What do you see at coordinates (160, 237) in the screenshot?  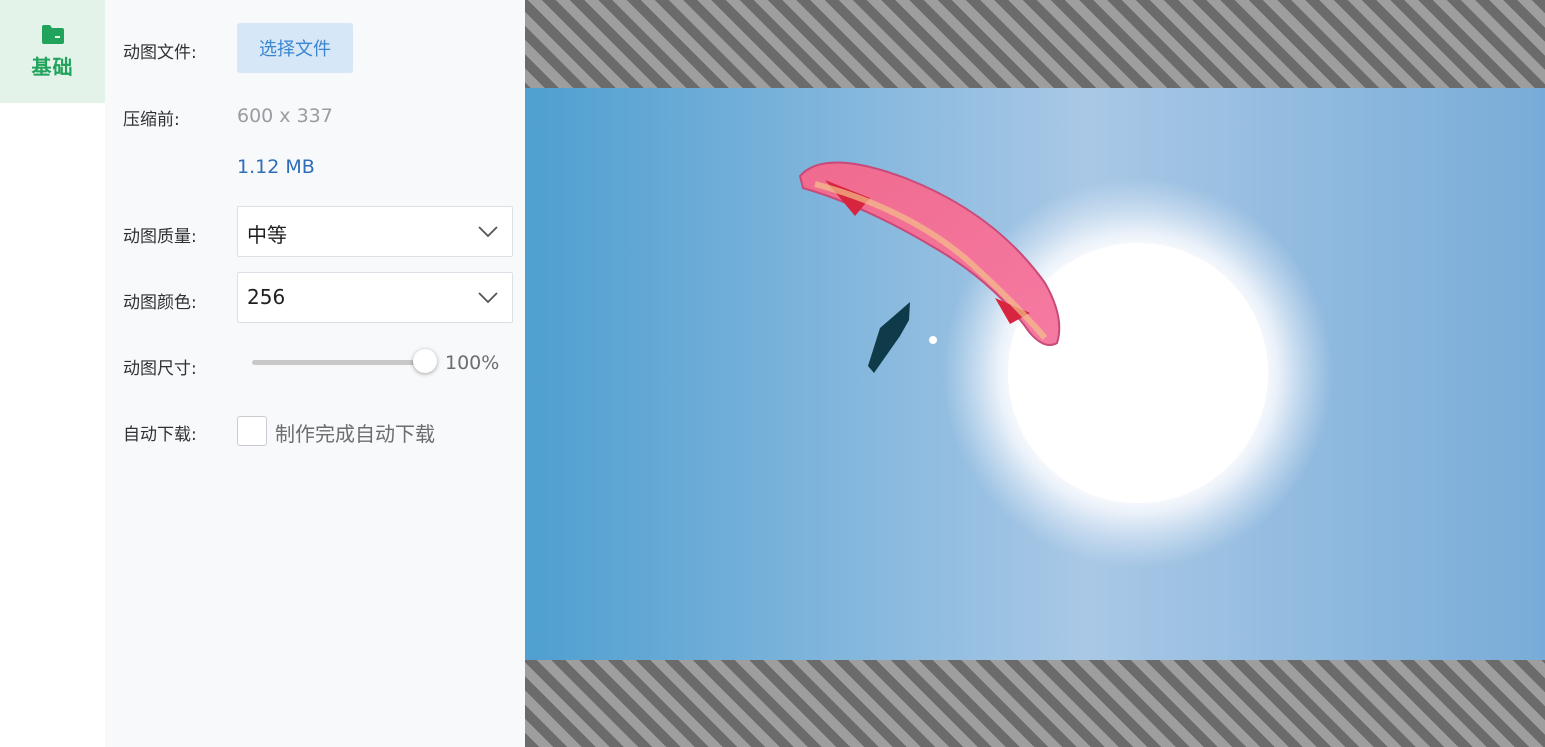 I see `quality-label: 动图质量:` at bounding box center [160, 237].